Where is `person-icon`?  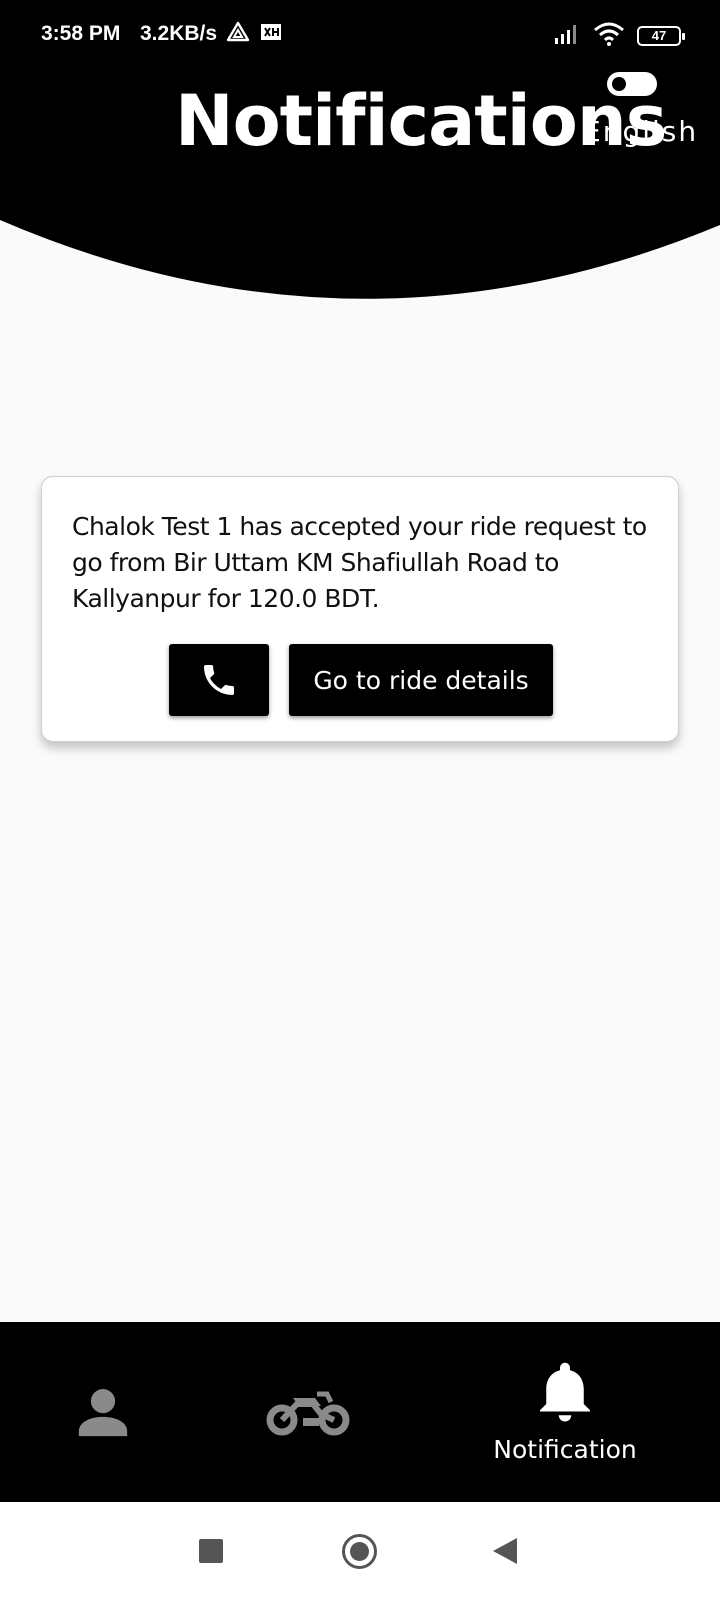 person-icon is located at coordinates (102, 1413).